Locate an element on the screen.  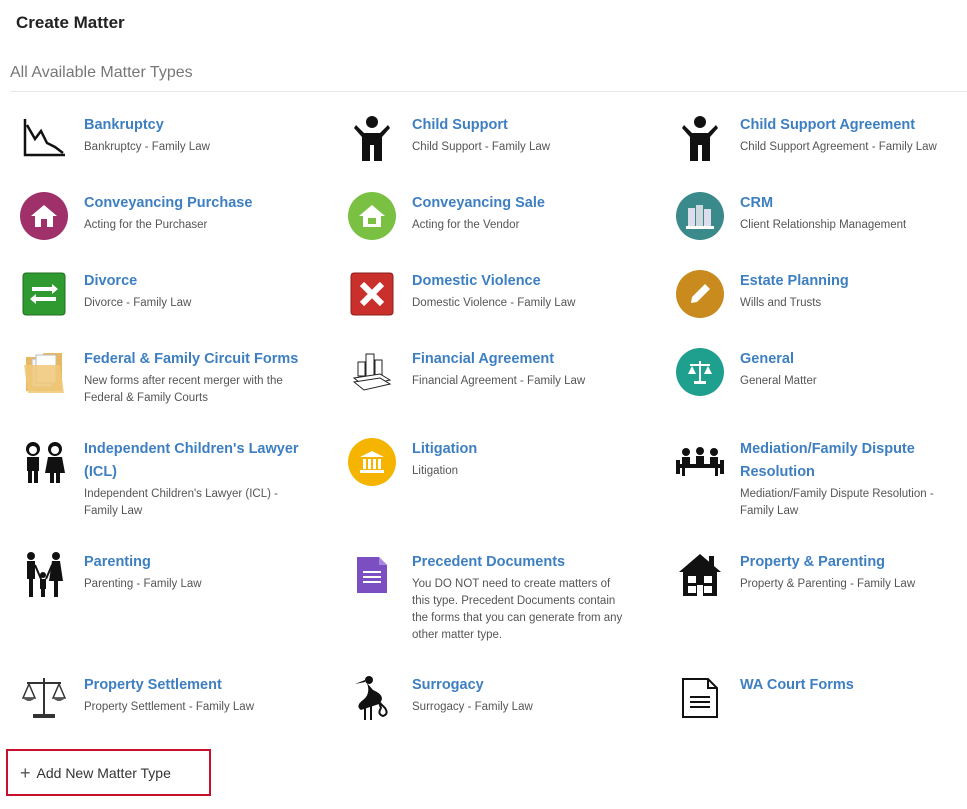
pen-icon is located at coordinates (700, 294).